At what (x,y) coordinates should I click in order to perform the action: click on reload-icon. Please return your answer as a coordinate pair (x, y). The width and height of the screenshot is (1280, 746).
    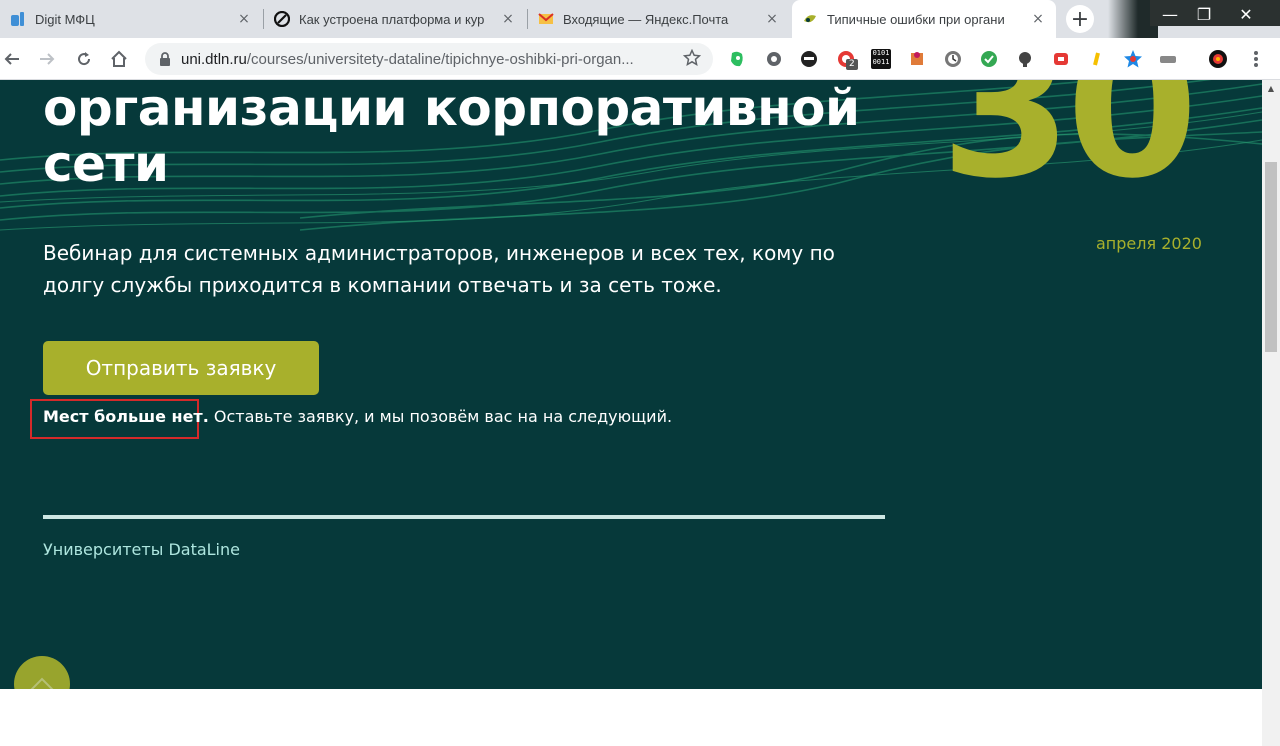
    Looking at the image, I should click on (84, 59).